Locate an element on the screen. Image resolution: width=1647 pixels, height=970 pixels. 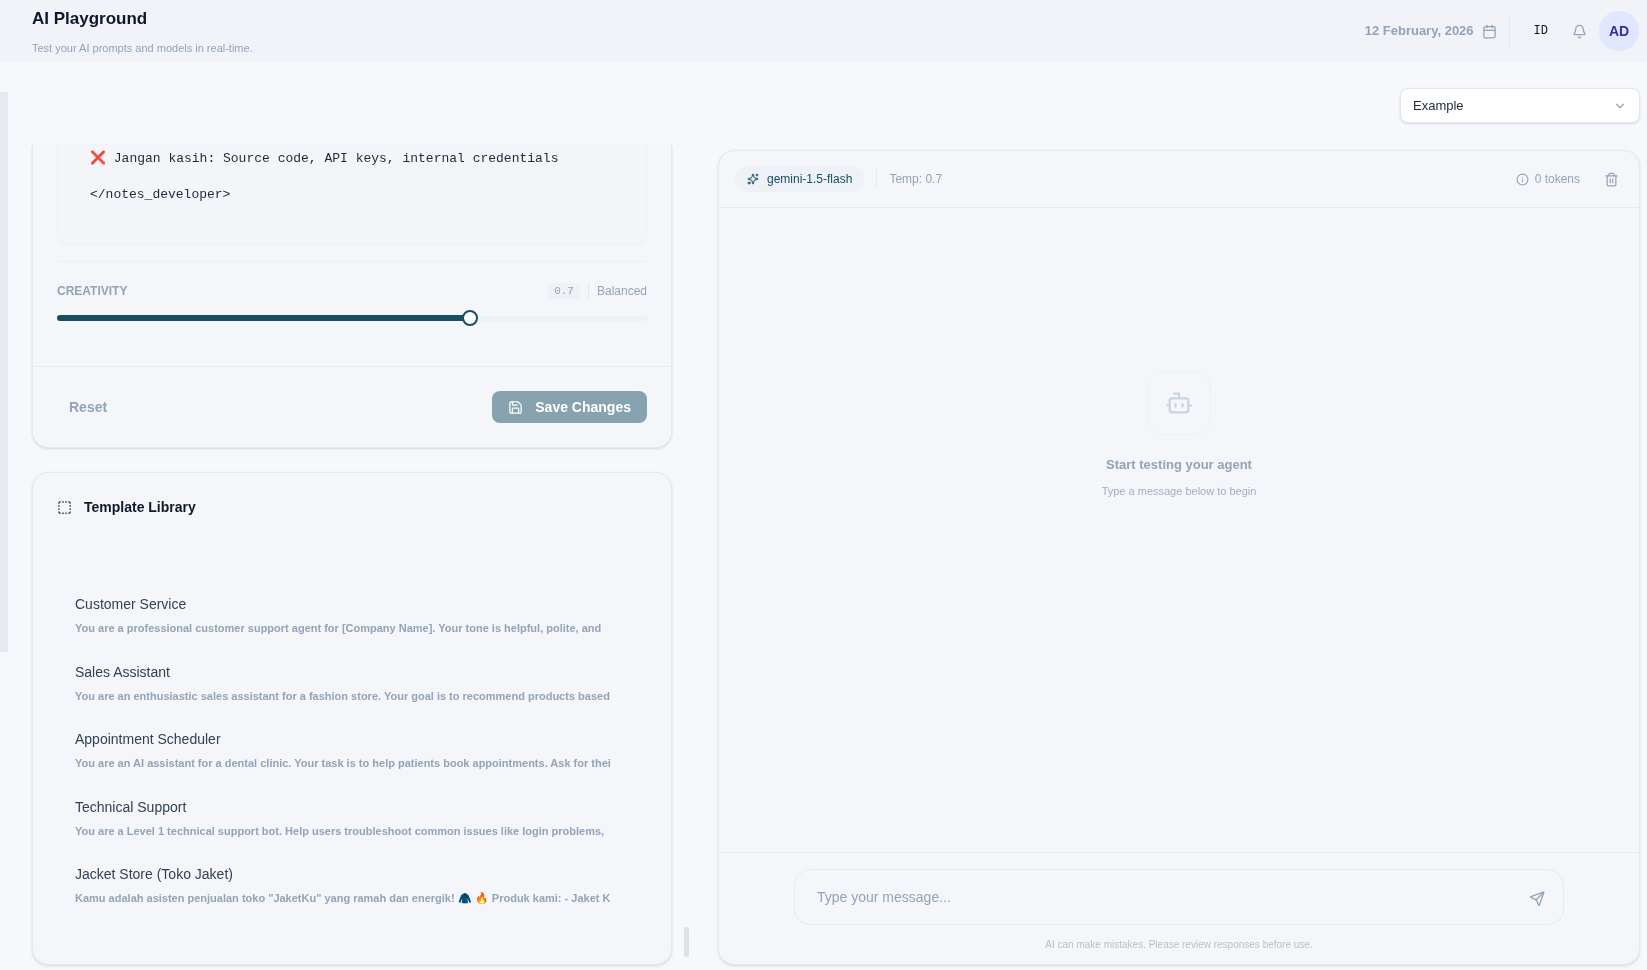
calendar-icon is located at coordinates (1489, 31).